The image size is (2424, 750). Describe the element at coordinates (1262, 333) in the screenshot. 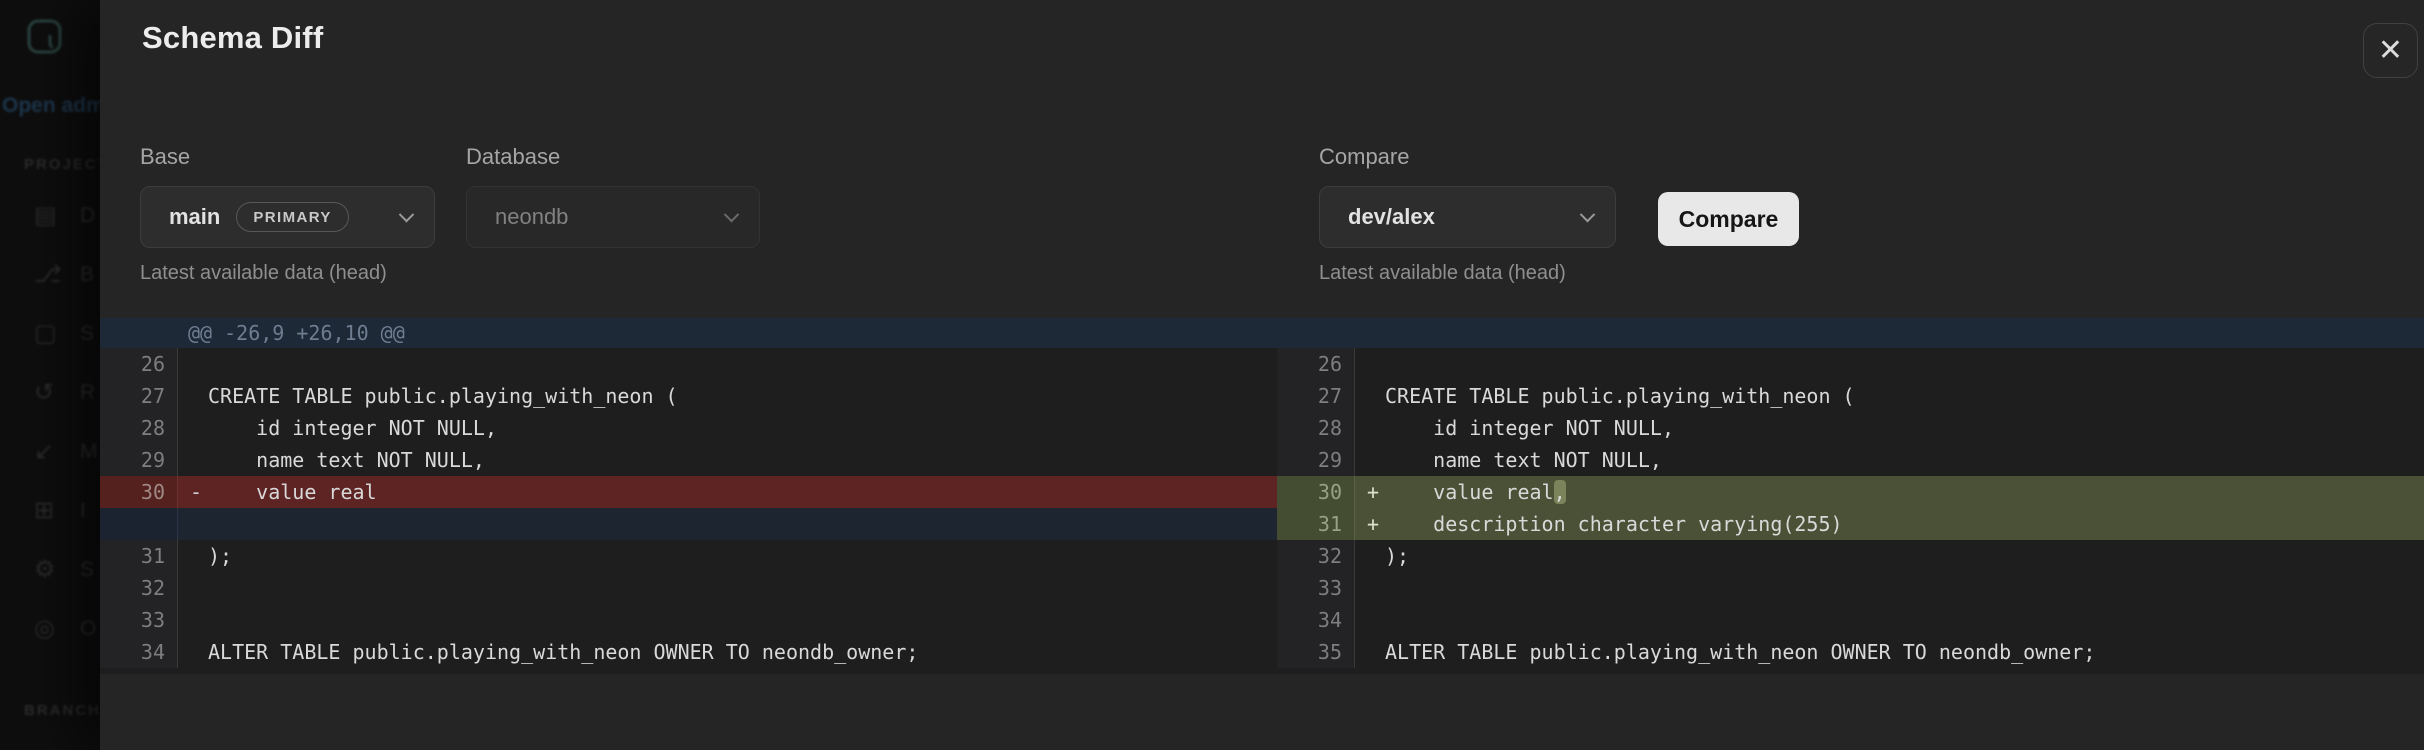

I see `hunk-header: @@ -26,9 +26,10 @@` at that location.